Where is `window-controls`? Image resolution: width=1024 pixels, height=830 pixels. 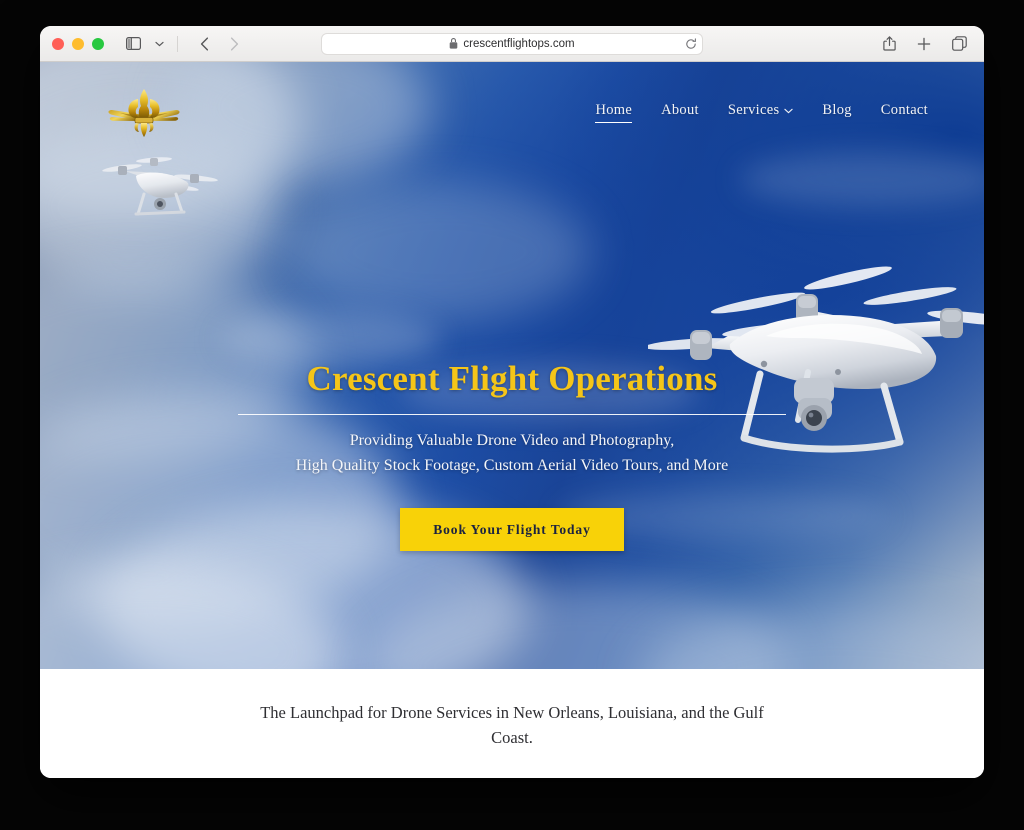 window-controls is located at coordinates (78, 43).